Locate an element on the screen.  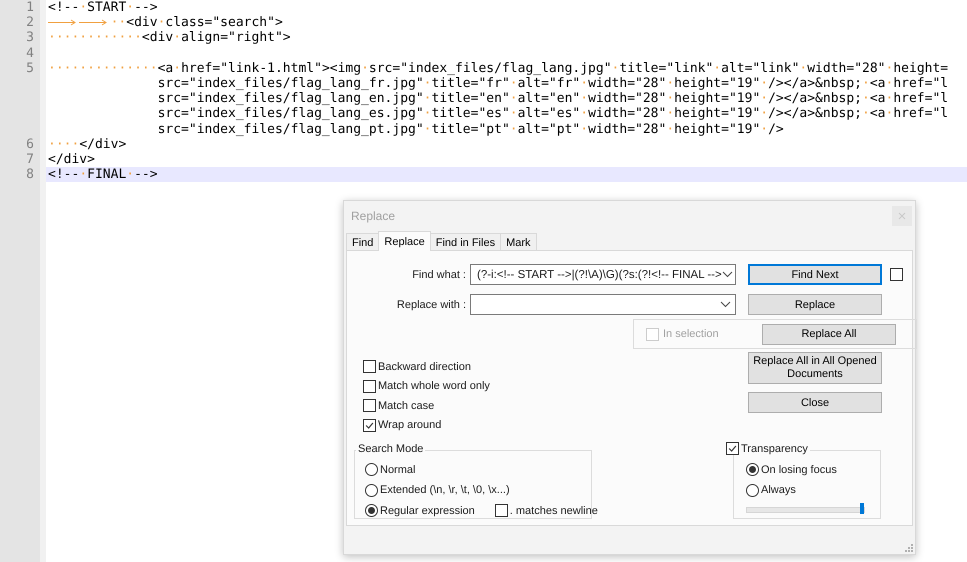
tab: Find is located at coordinates (363, 241).